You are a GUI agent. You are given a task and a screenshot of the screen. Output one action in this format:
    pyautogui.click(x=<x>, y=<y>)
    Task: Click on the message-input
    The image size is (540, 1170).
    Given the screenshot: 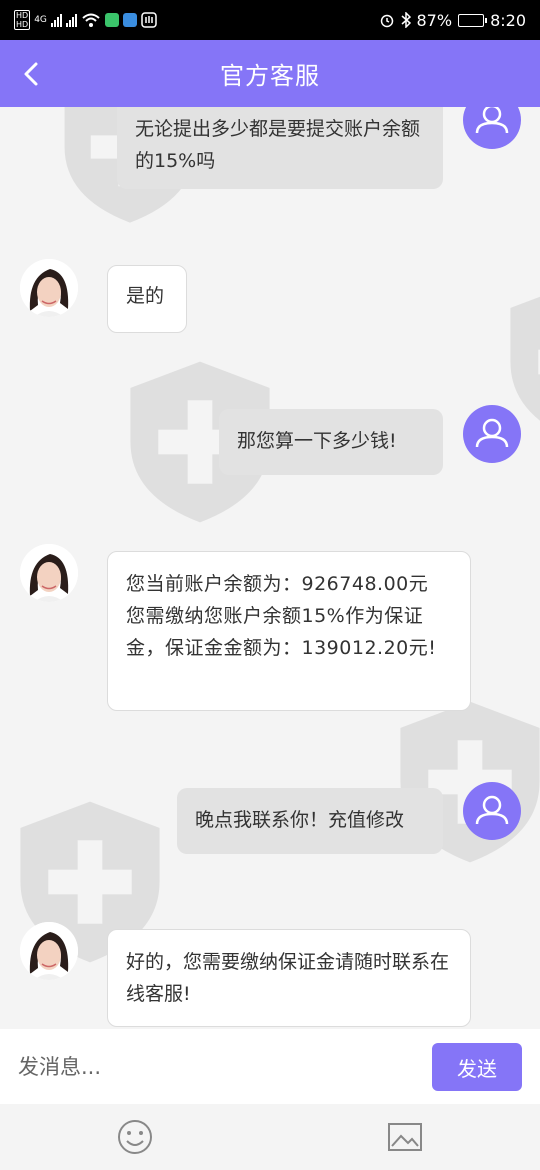 What is the action you would take?
    pyautogui.click(x=210, y=1066)
    